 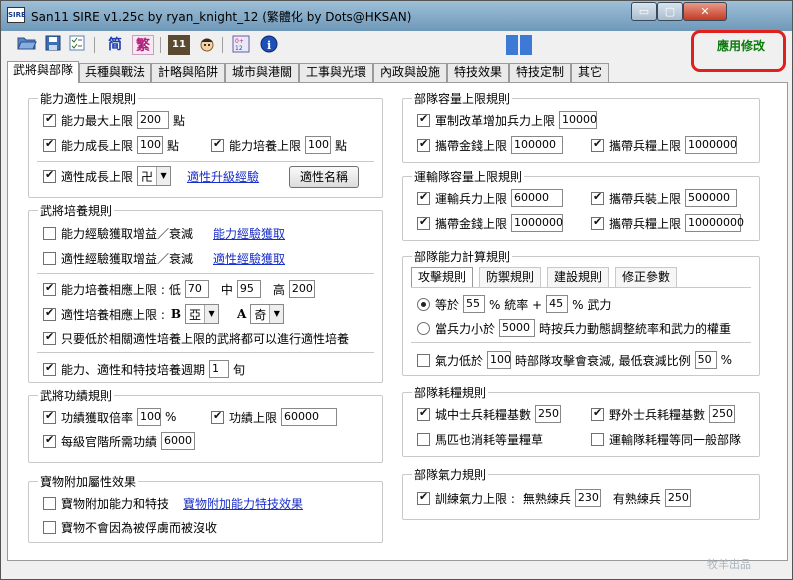 I want to click on merit-limit-label: 功績上限, so click(x=253, y=417).